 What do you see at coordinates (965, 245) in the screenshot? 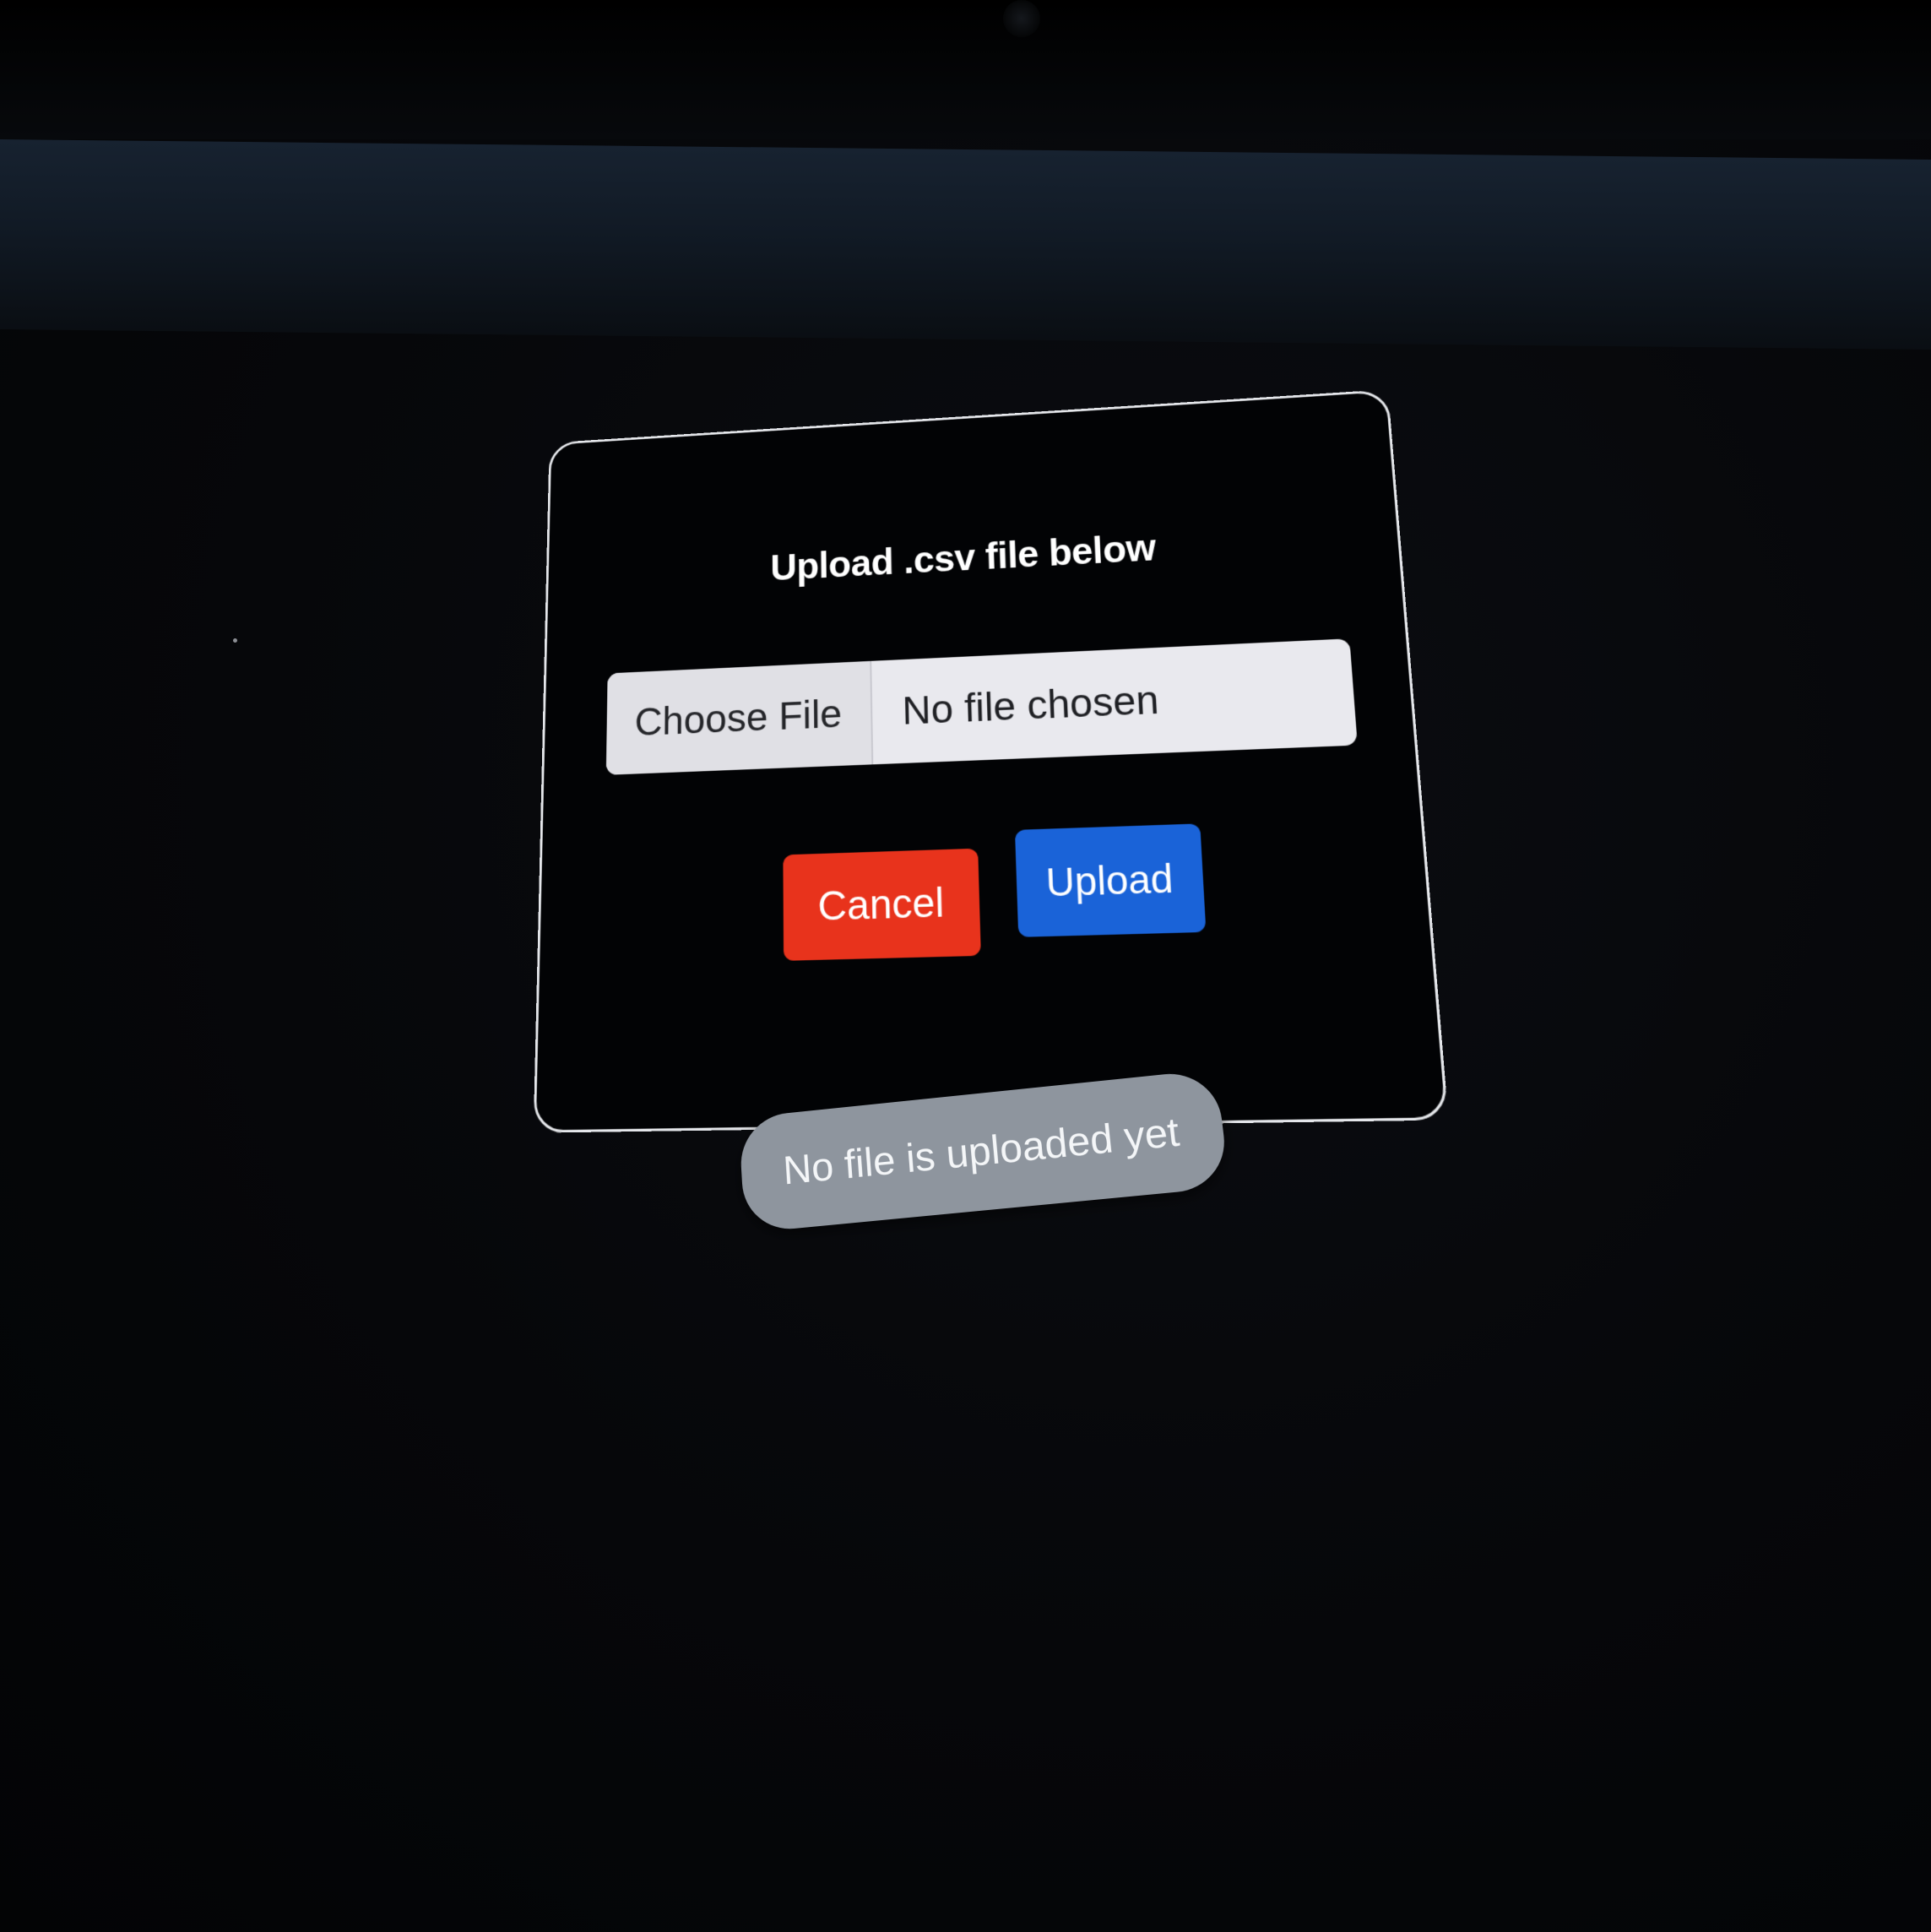
I see `app-header-bar` at bounding box center [965, 245].